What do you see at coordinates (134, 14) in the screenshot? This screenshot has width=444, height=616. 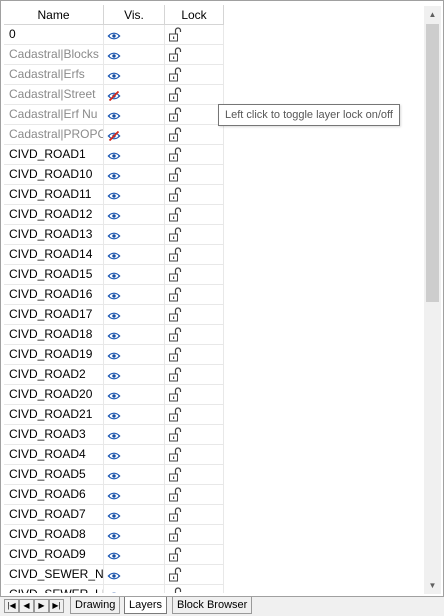 I see `visibility-column-header: Vis.` at bounding box center [134, 14].